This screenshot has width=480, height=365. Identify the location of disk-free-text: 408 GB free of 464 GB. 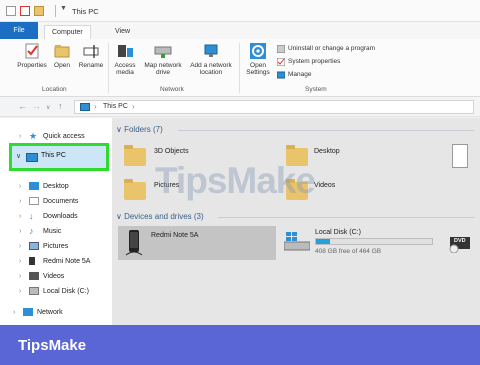
(348, 251).